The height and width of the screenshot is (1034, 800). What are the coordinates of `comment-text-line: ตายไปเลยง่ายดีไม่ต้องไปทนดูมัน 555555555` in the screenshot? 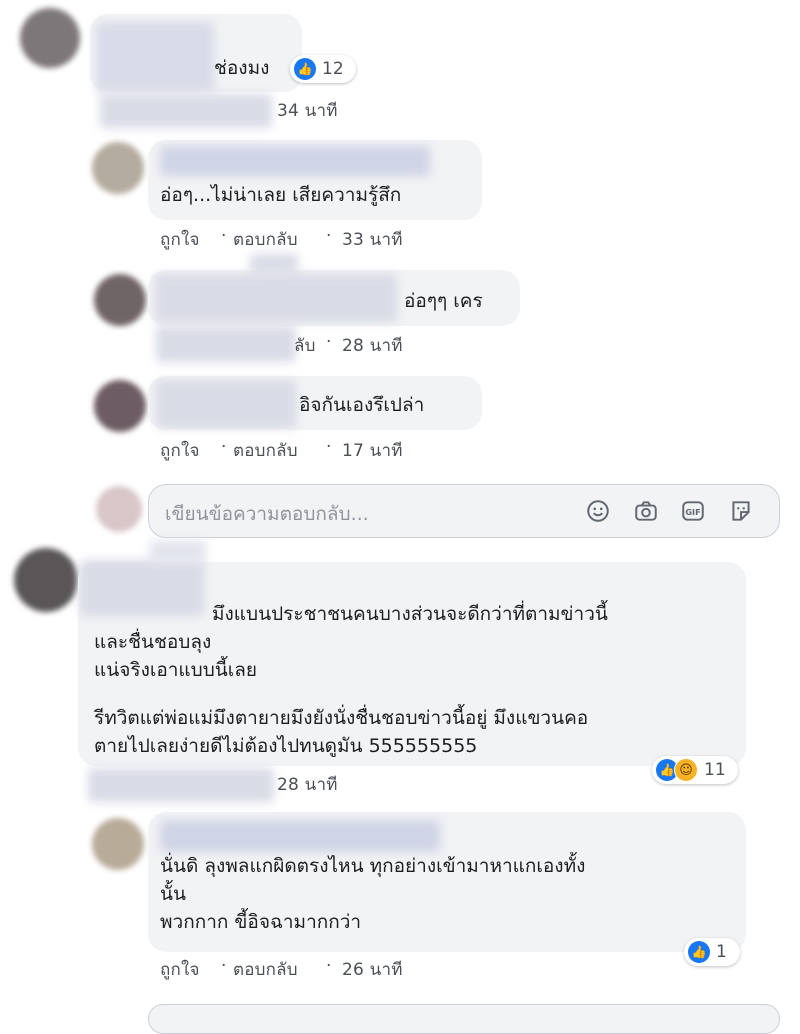 It's located at (286, 746).